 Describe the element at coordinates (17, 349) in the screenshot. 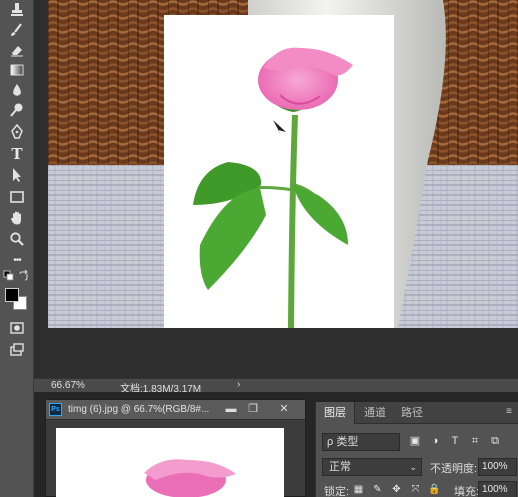

I see `screen-mode-icon` at that location.